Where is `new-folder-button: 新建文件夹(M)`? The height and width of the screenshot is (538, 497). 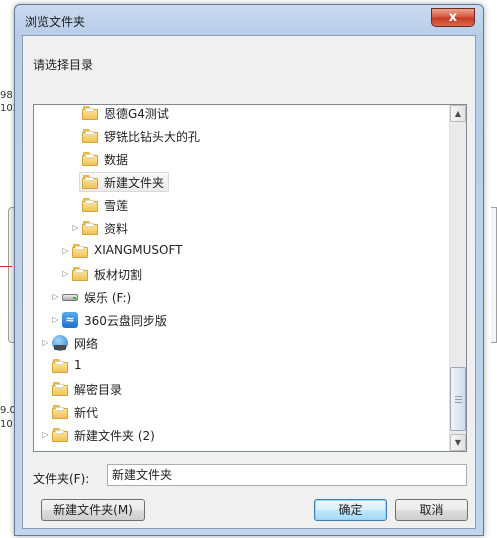
new-folder-button: 新建文件夹(M) is located at coordinates (93, 510).